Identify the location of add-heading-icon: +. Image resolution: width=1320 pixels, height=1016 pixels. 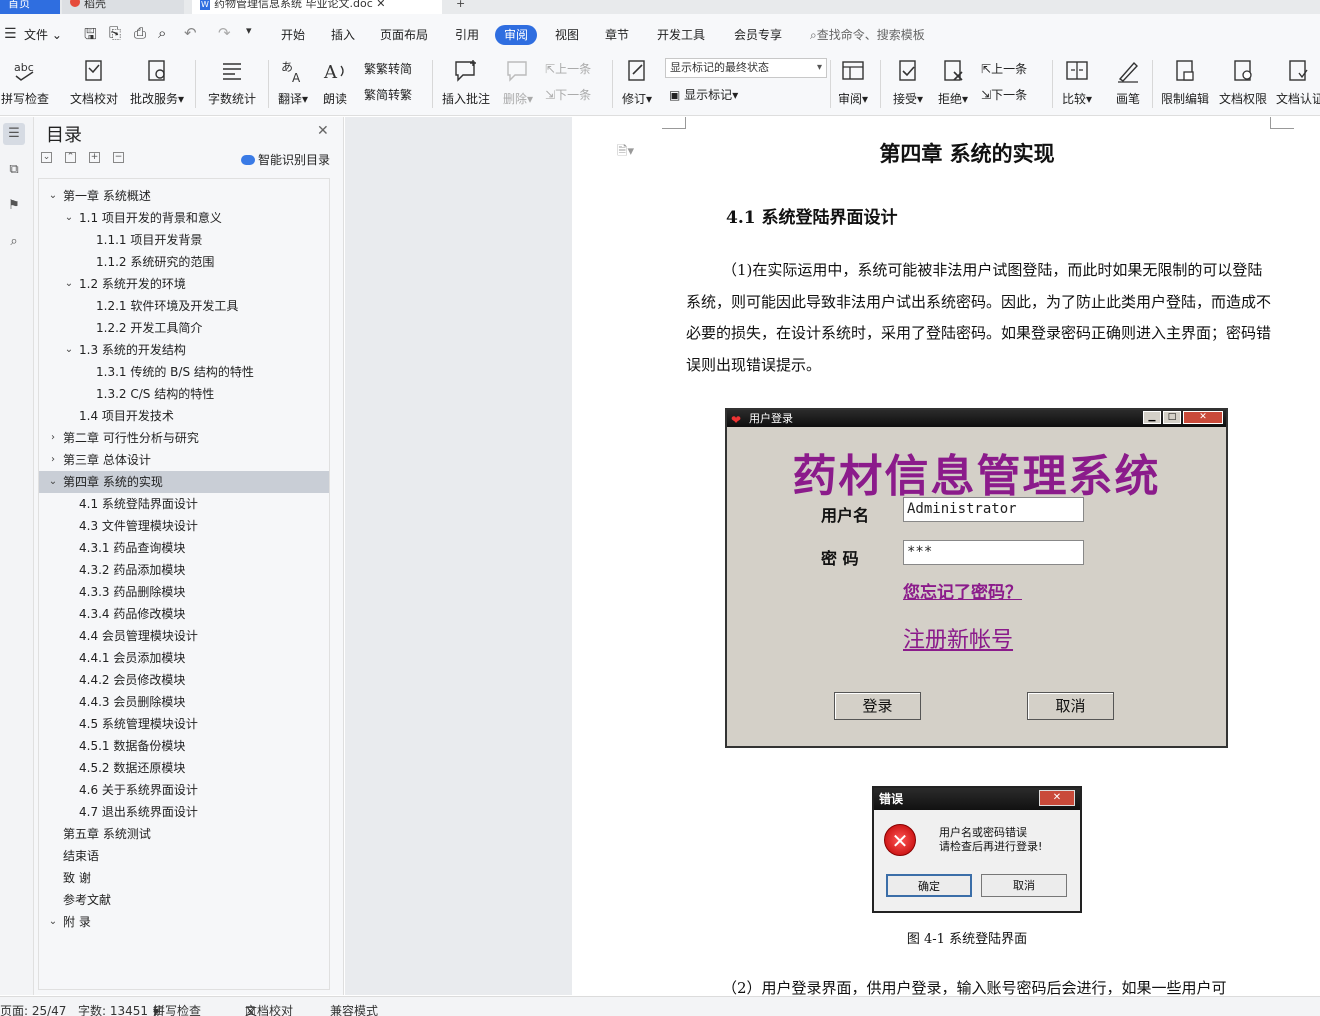
(94, 157).